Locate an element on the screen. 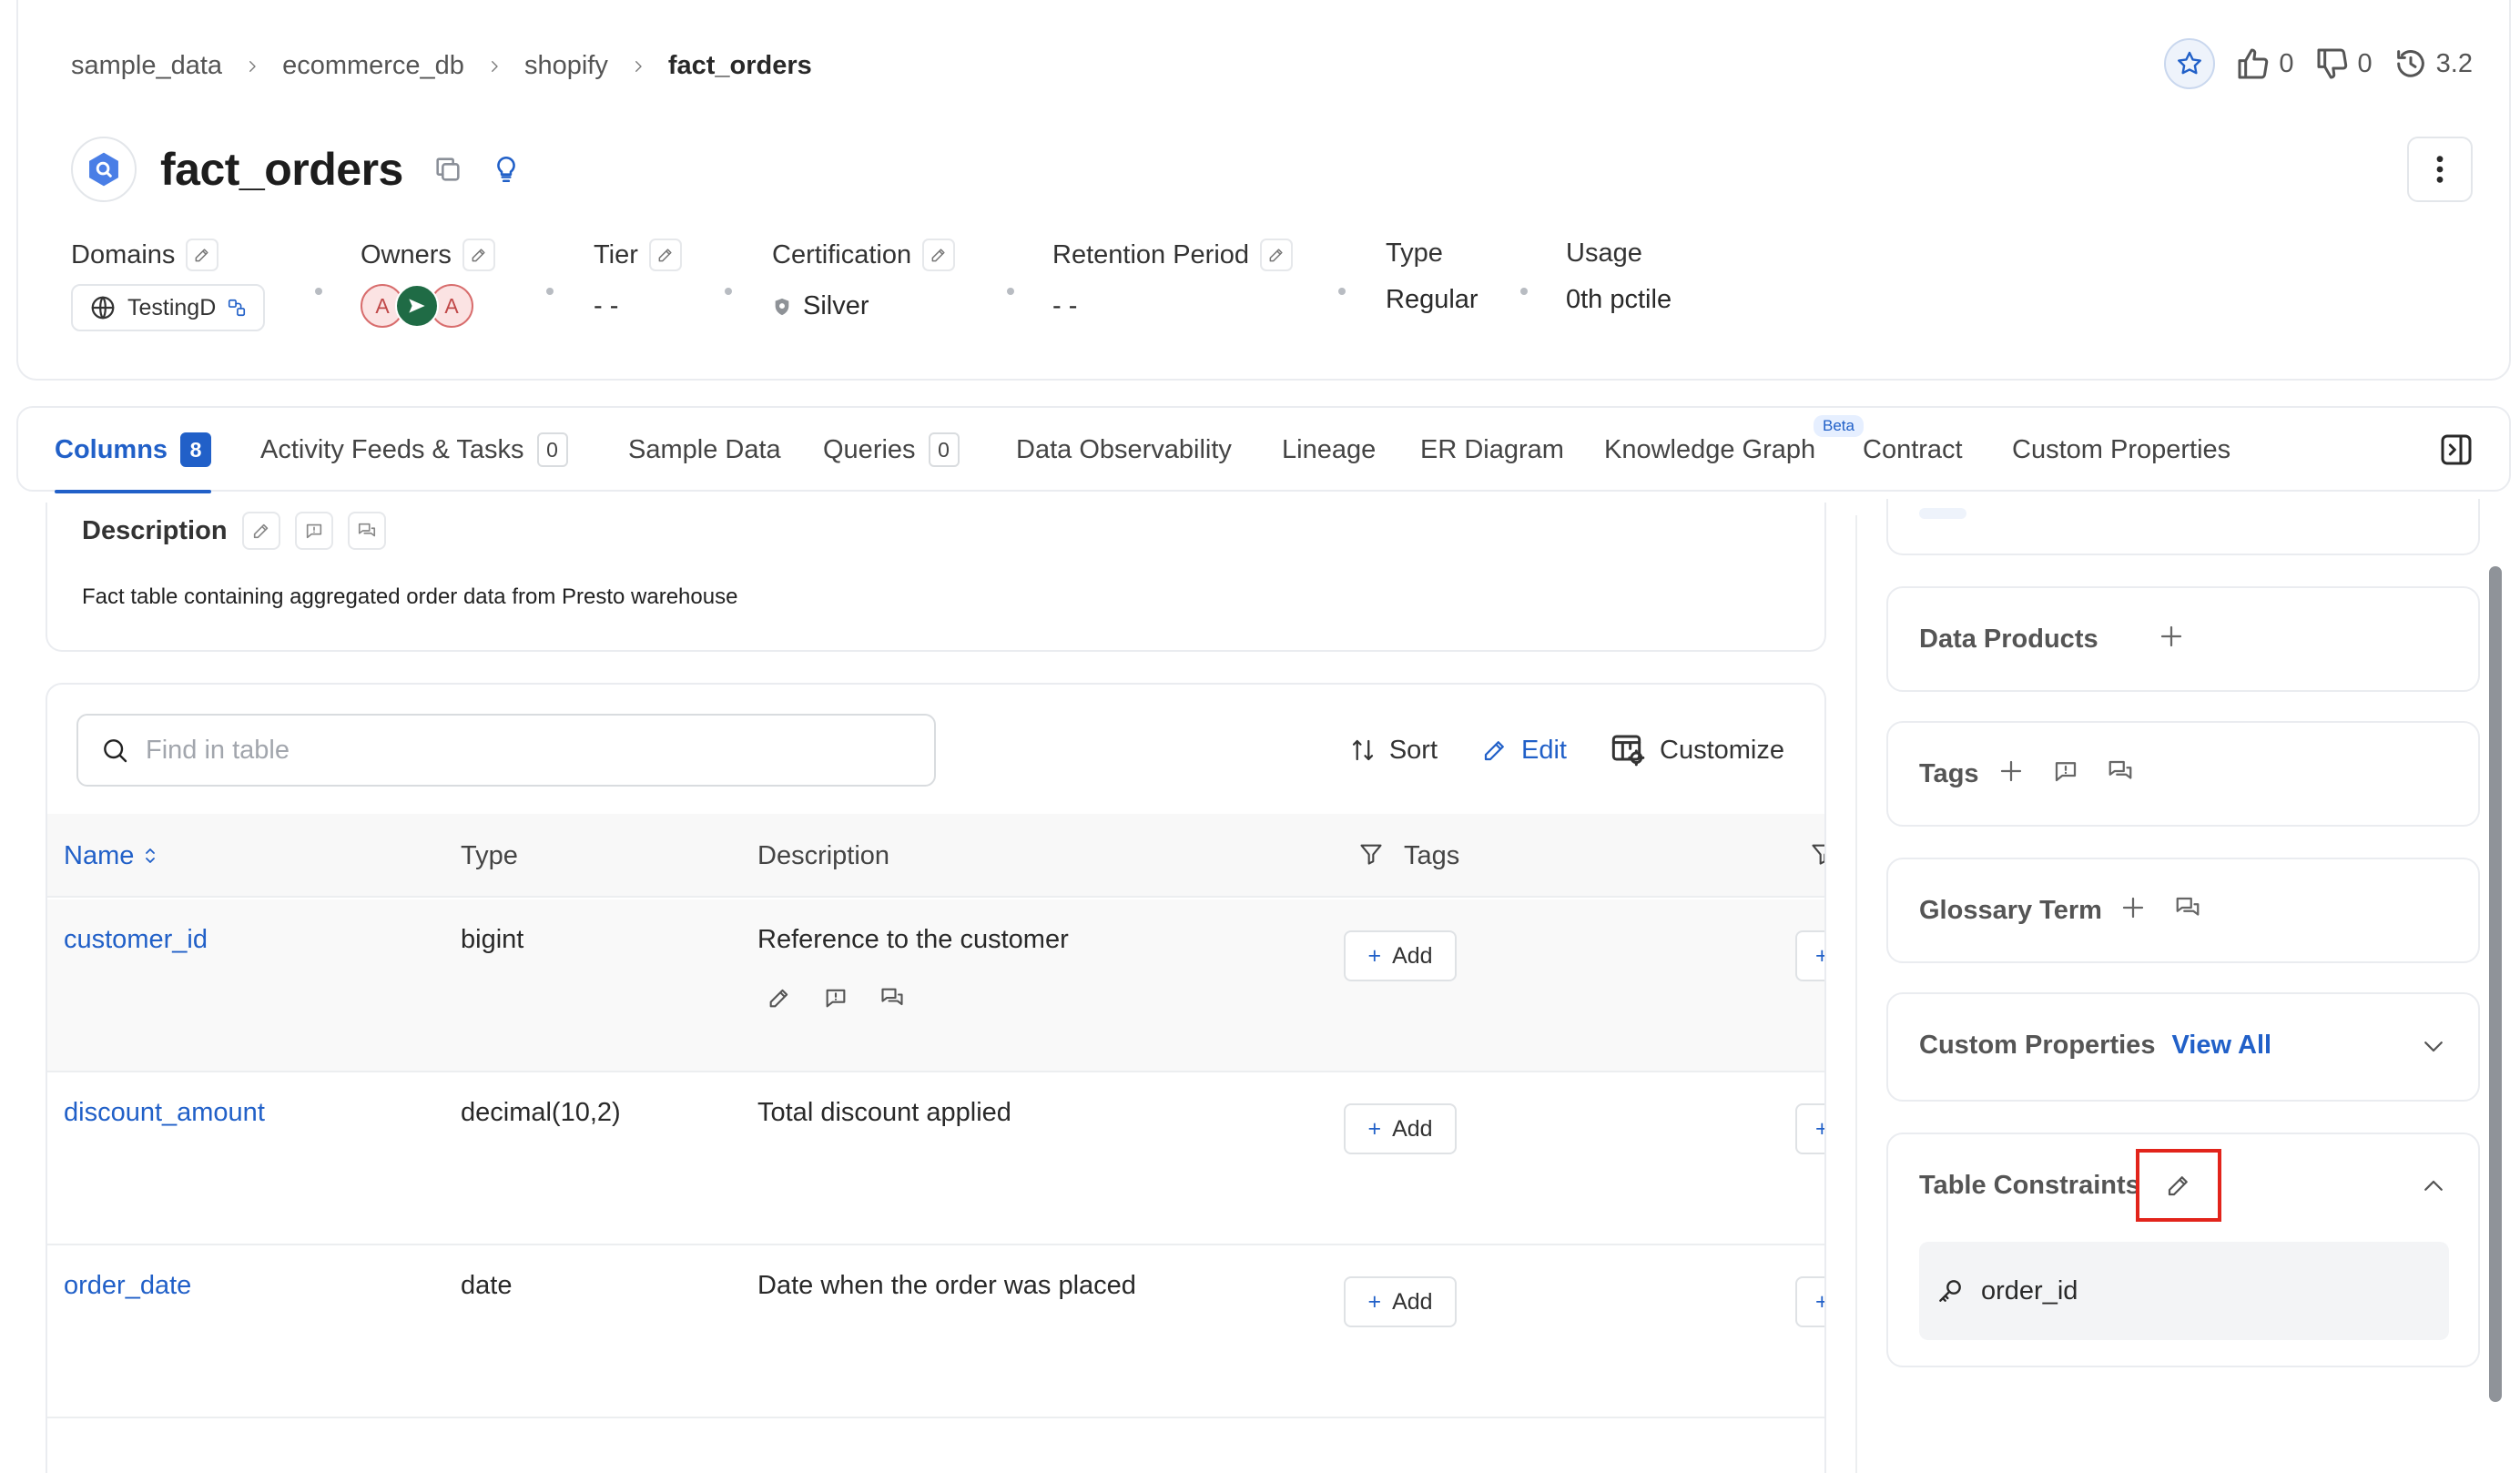 Image resolution: width=2520 pixels, height=1473 pixels. tab-count-badge: 8 is located at coordinates (196, 449).